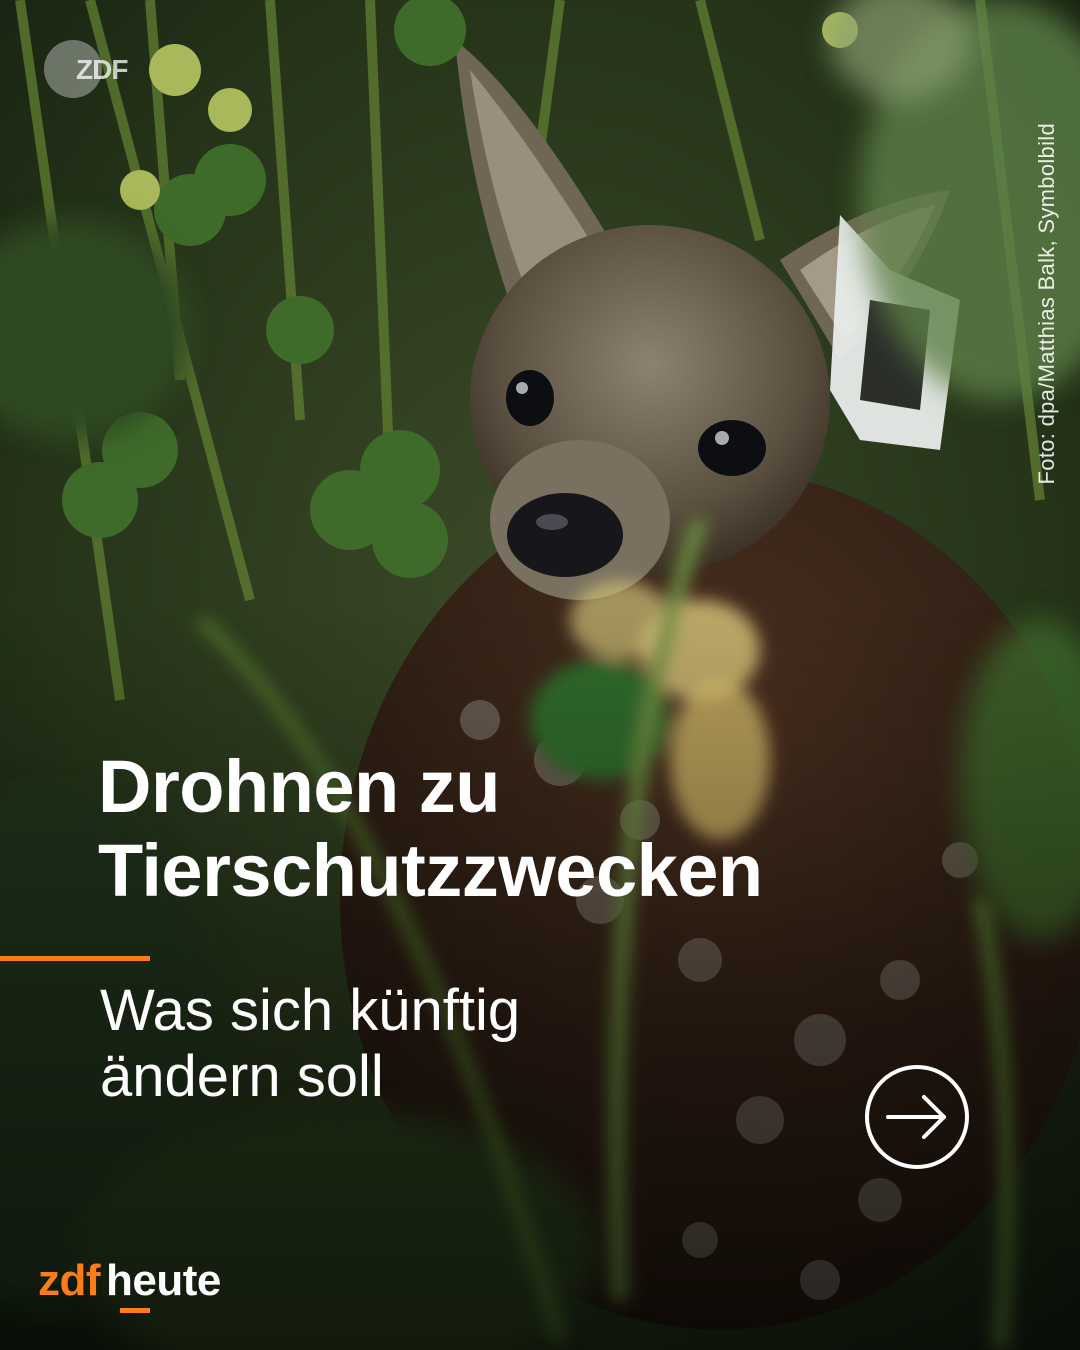  Describe the element at coordinates (450, 1044) in the screenshot. I see `subline: Was sich künftig ändern soll` at that location.